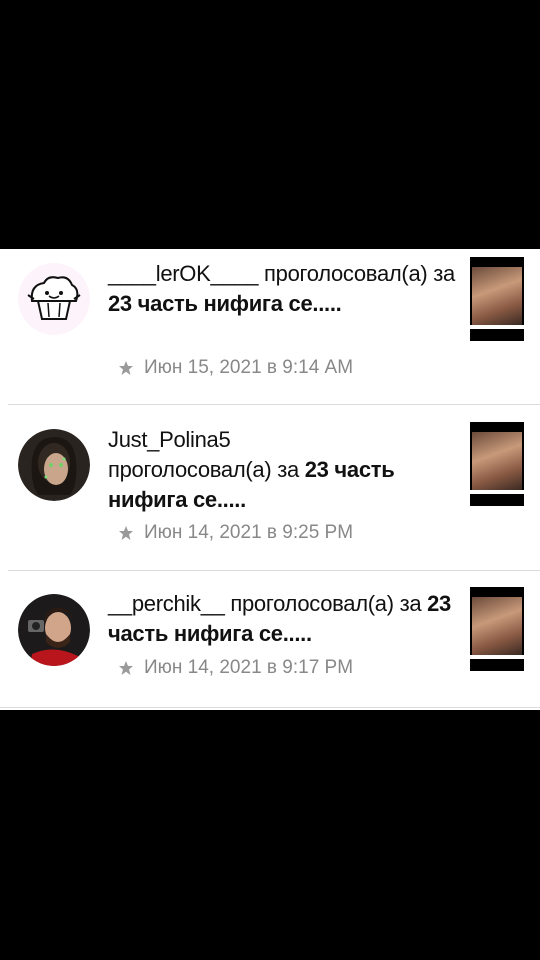  Describe the element at coordinates (249, 367) in the screenshot. I see `timestamp-text: Июн 15, 2021 в 9:14 AM` at that location.